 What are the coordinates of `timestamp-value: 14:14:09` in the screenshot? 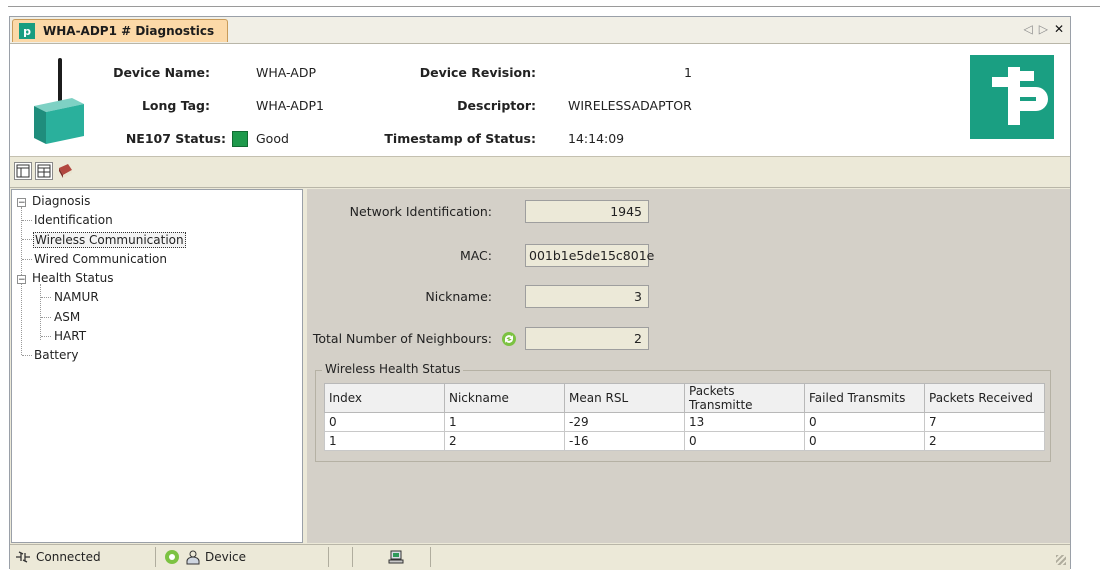 It's located at (596, 138).